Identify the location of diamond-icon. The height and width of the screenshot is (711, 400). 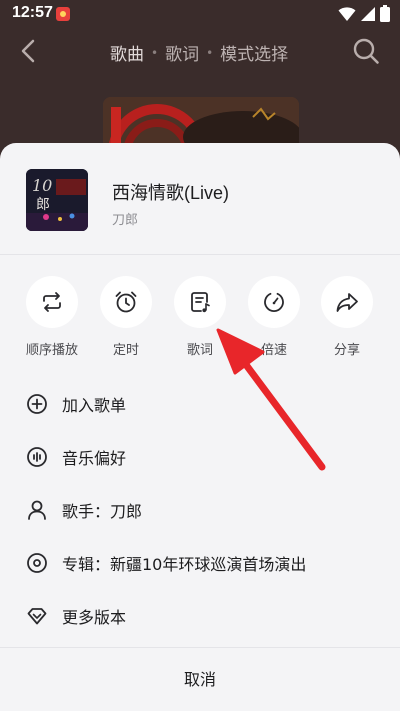
(37, 616).